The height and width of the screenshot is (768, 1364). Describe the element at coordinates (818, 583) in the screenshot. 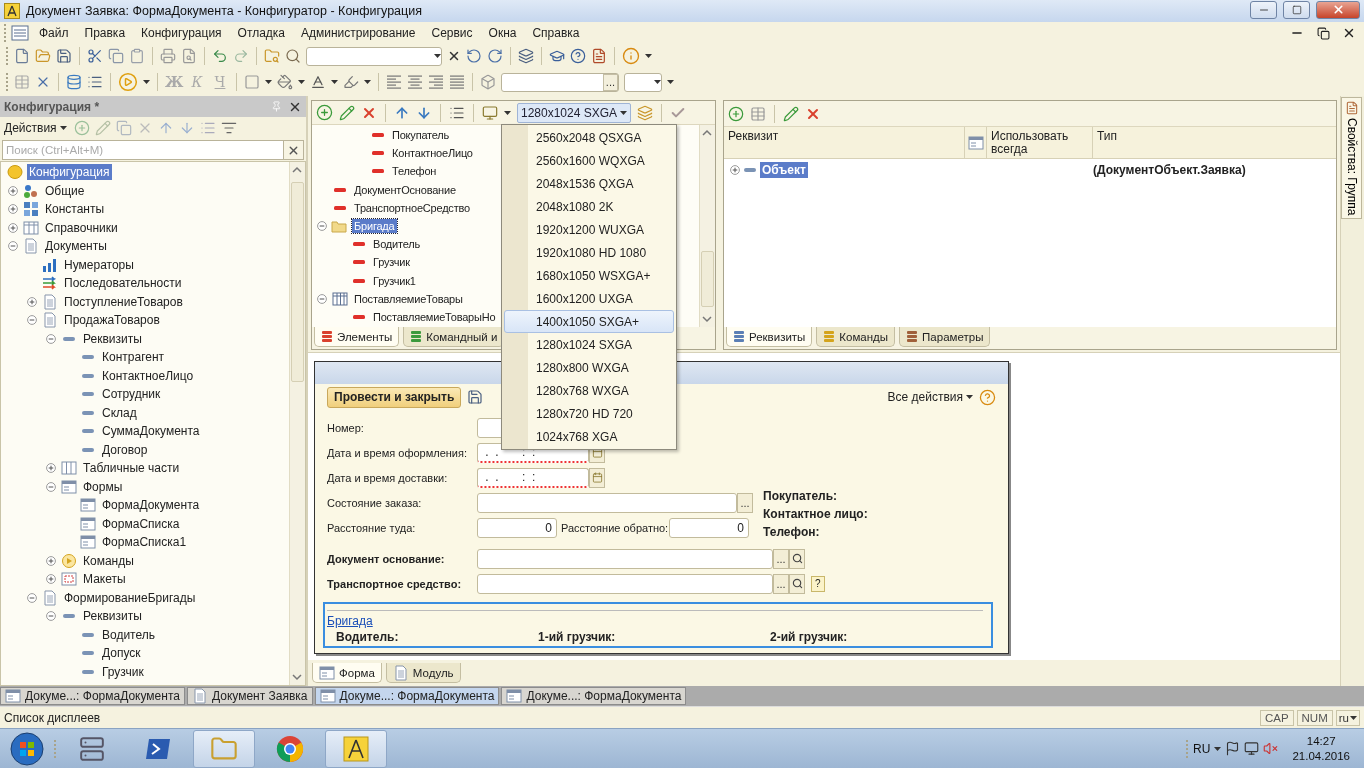

I see `hint-badge: ?` at that location.